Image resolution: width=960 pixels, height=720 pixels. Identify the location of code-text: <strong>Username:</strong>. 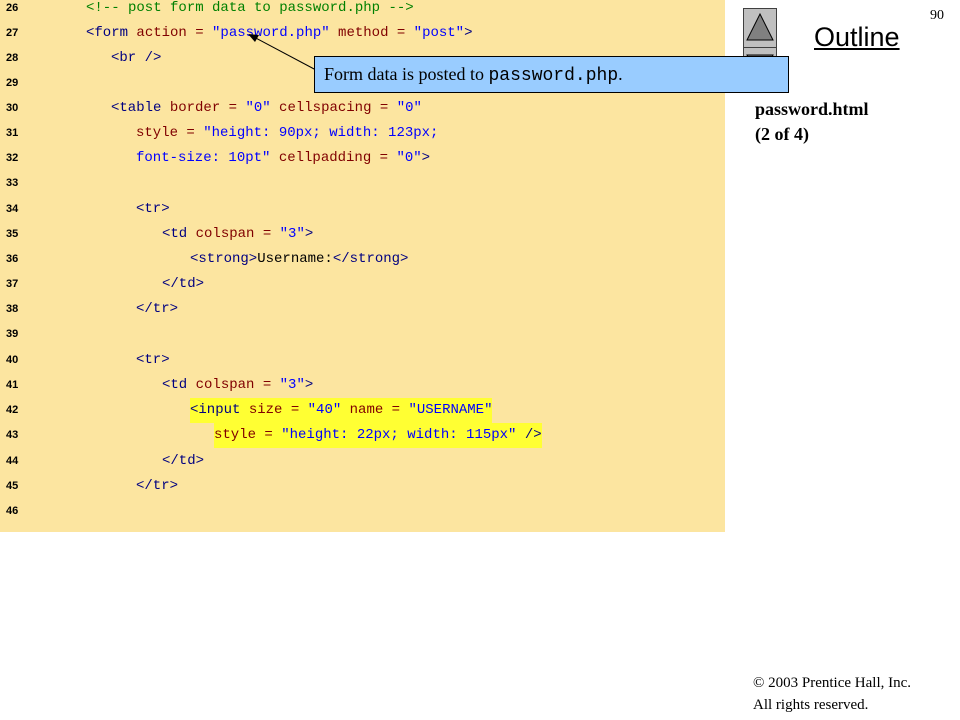
(299, 259).